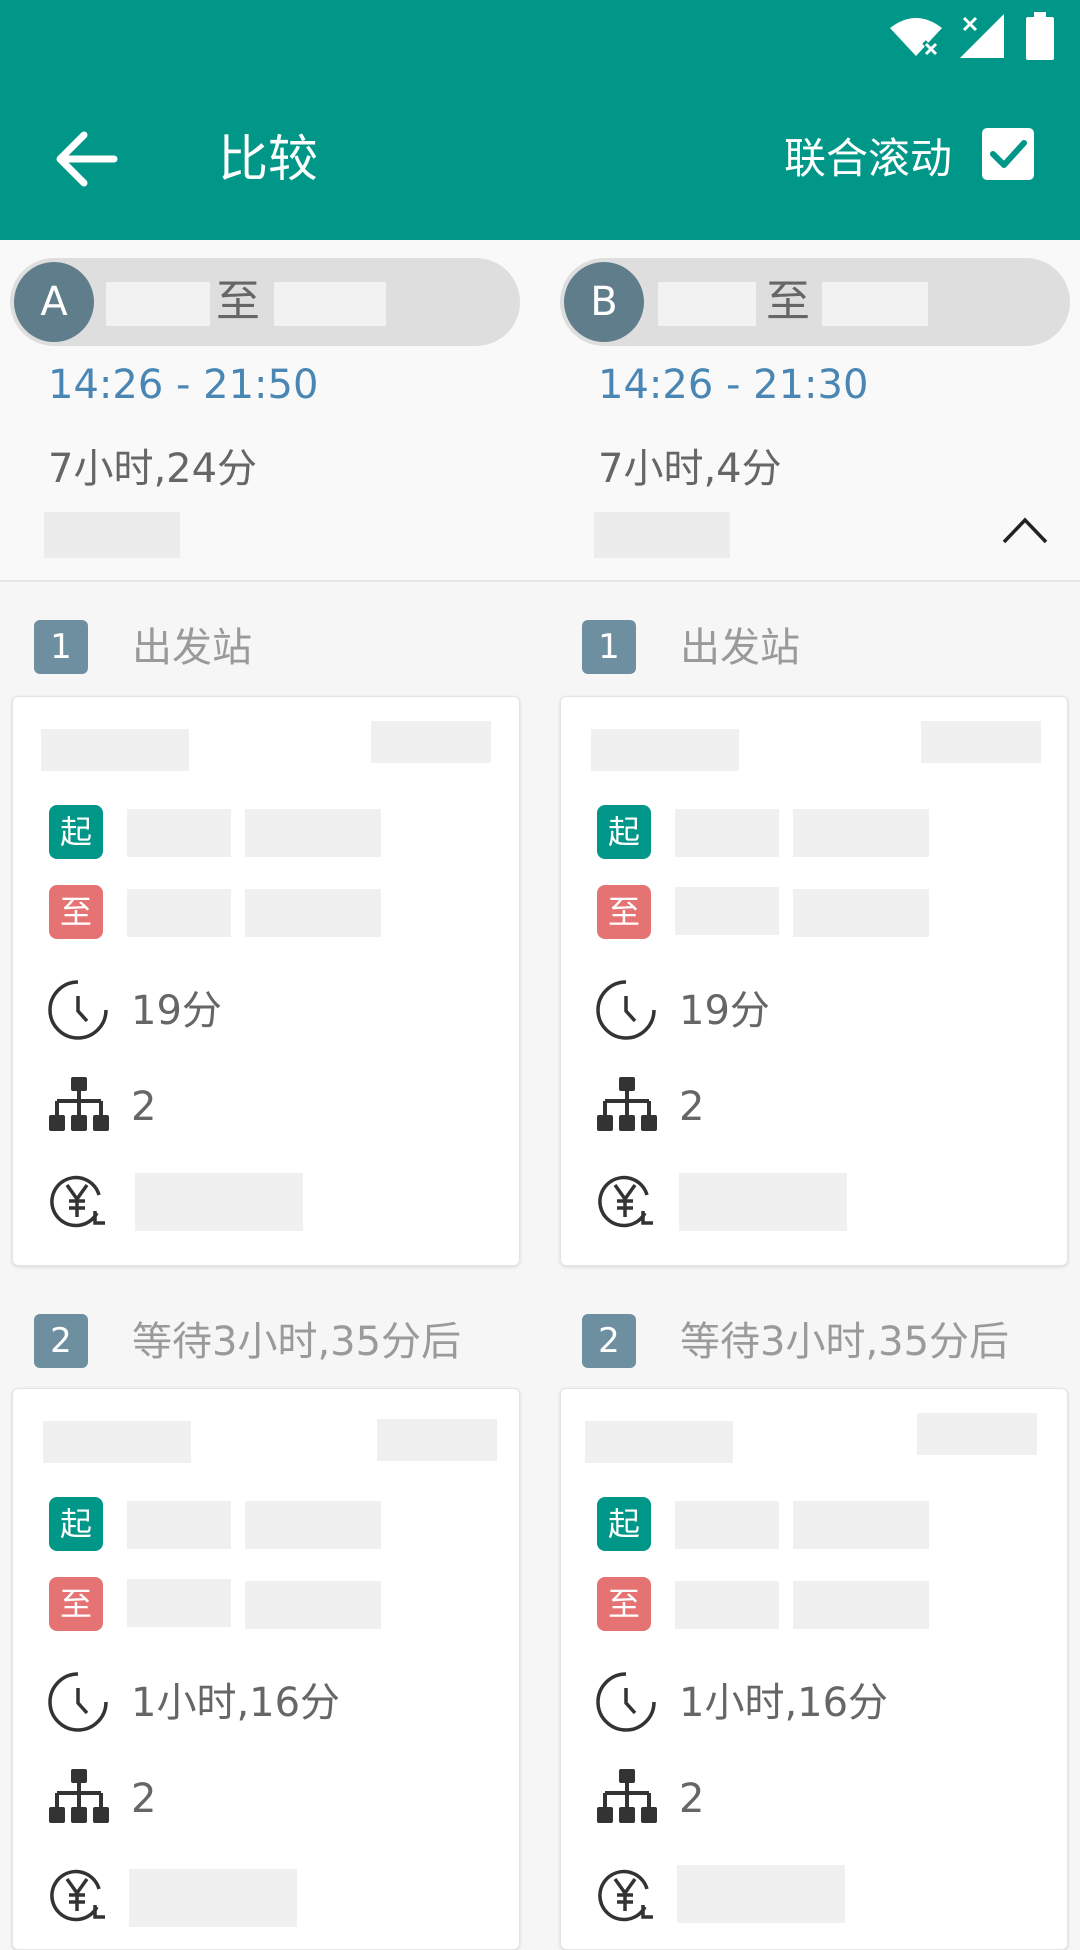 The image size is (1080, 1950). I want to click on route-b-placeholder, so click(662, 535).